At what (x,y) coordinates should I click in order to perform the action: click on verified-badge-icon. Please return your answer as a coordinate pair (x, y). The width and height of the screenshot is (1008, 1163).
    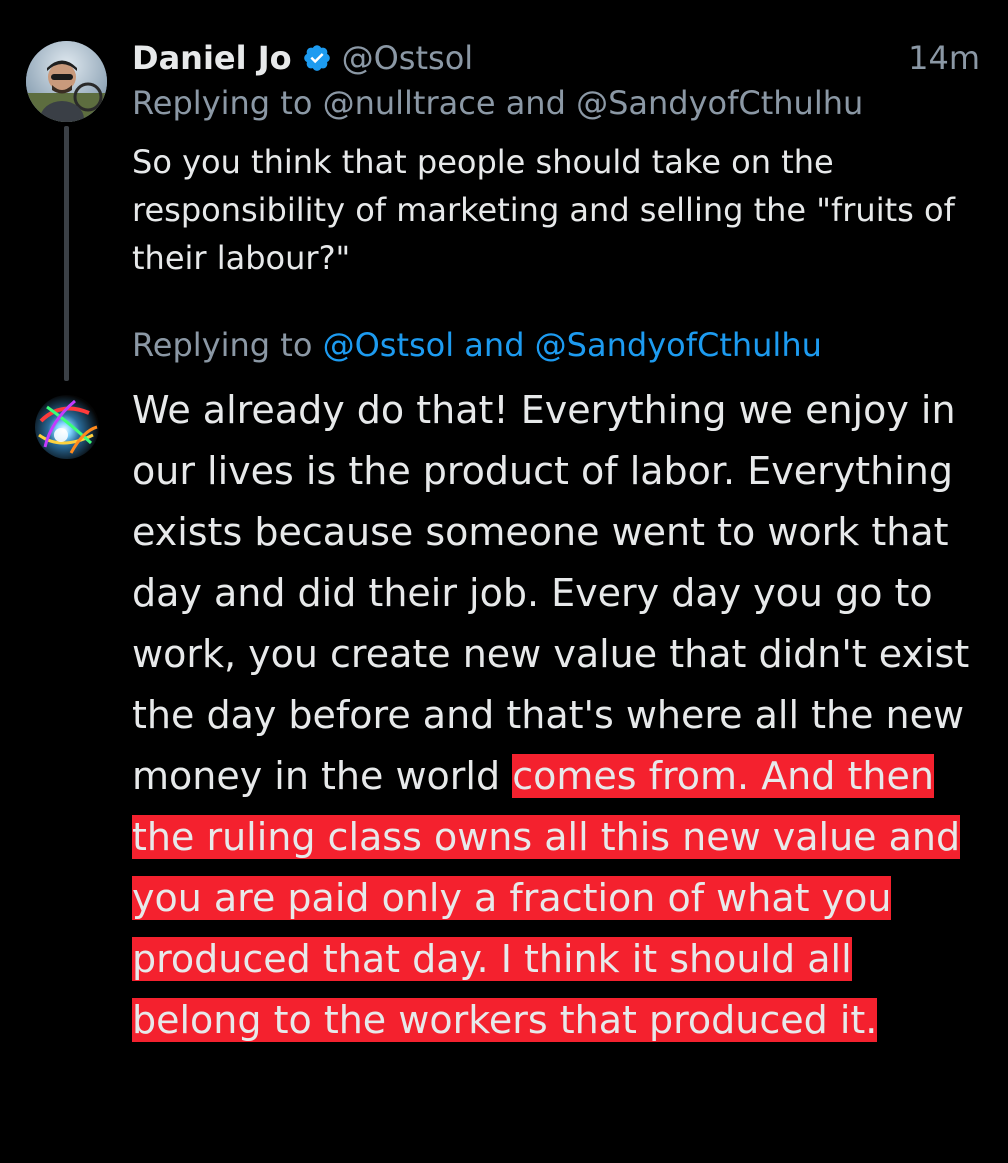
    Looking at the image, I should click on (316, 58).